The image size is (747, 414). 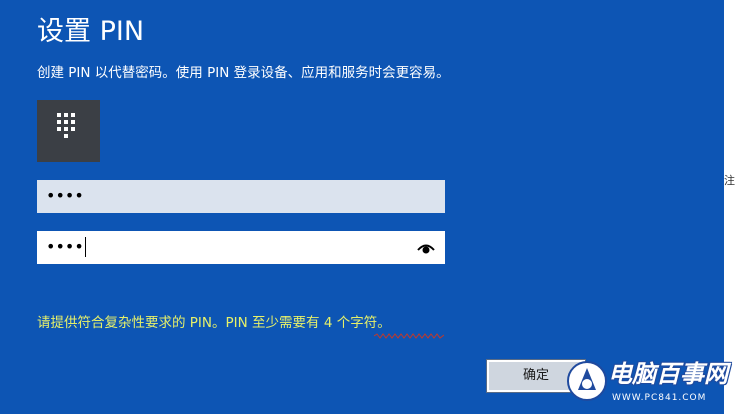 I want to click on background-window-edge, so click(x=735, y=207).